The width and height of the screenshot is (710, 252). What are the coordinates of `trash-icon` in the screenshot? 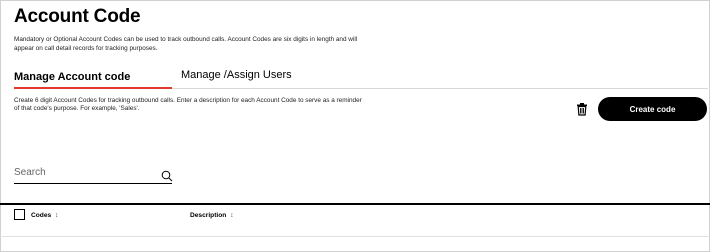 It's located at (582, 109).